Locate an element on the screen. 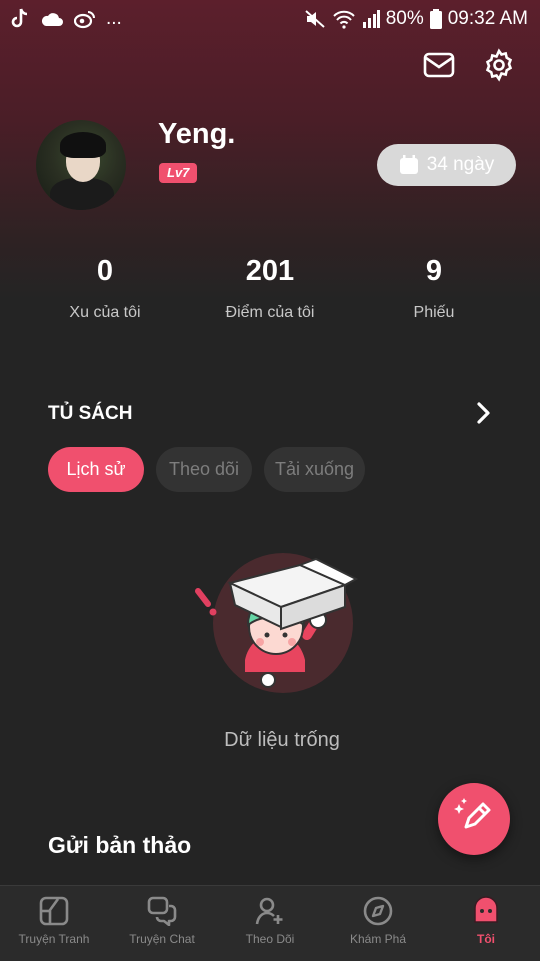 This screenshot has height=961, width=540. nav-label: Truyện Chat is located at coordinates (162, 939).